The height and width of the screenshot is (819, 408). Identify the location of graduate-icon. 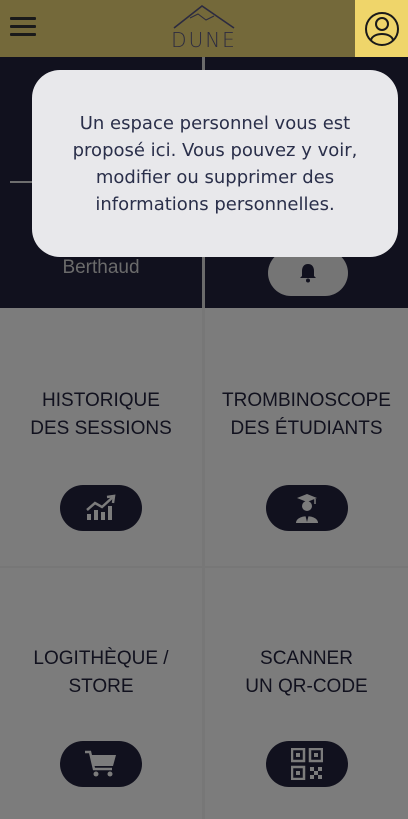
(306, 508).